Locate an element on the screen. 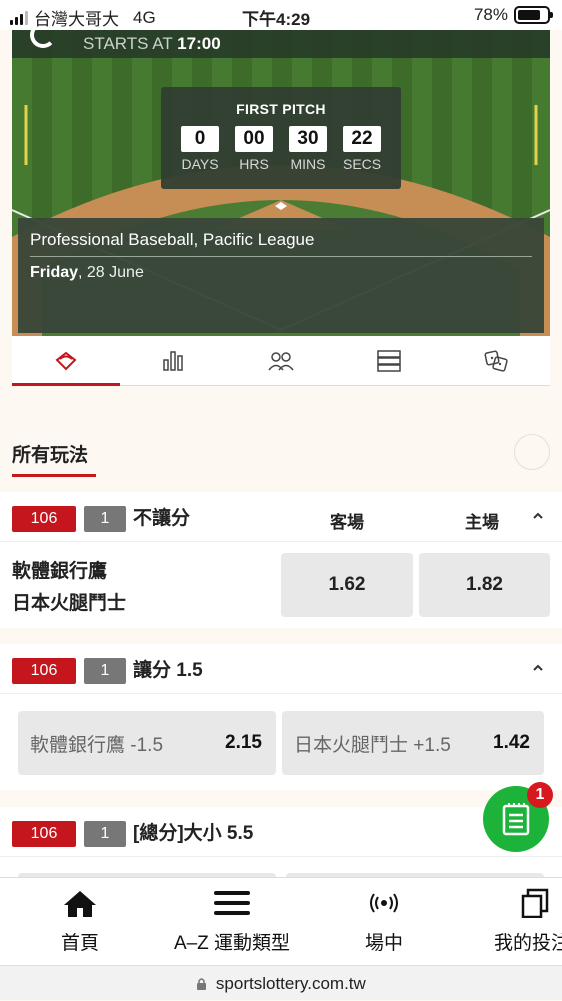  live-broadcast-icon is located at coordinates (384, 903).